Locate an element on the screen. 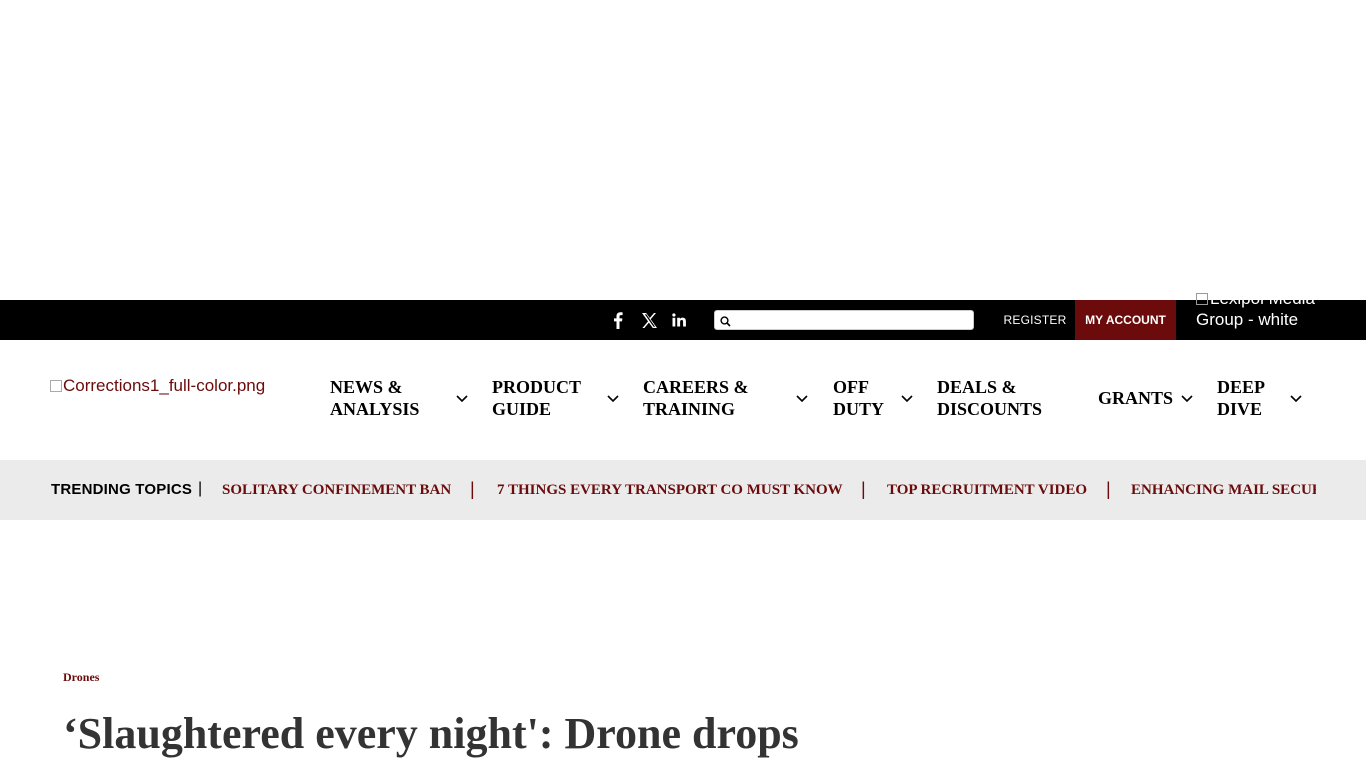 The height and width of the screenshot is (768, 1366). lexipol-logo: Lexipol Media Group - white is located at coordinates (1271, 314).